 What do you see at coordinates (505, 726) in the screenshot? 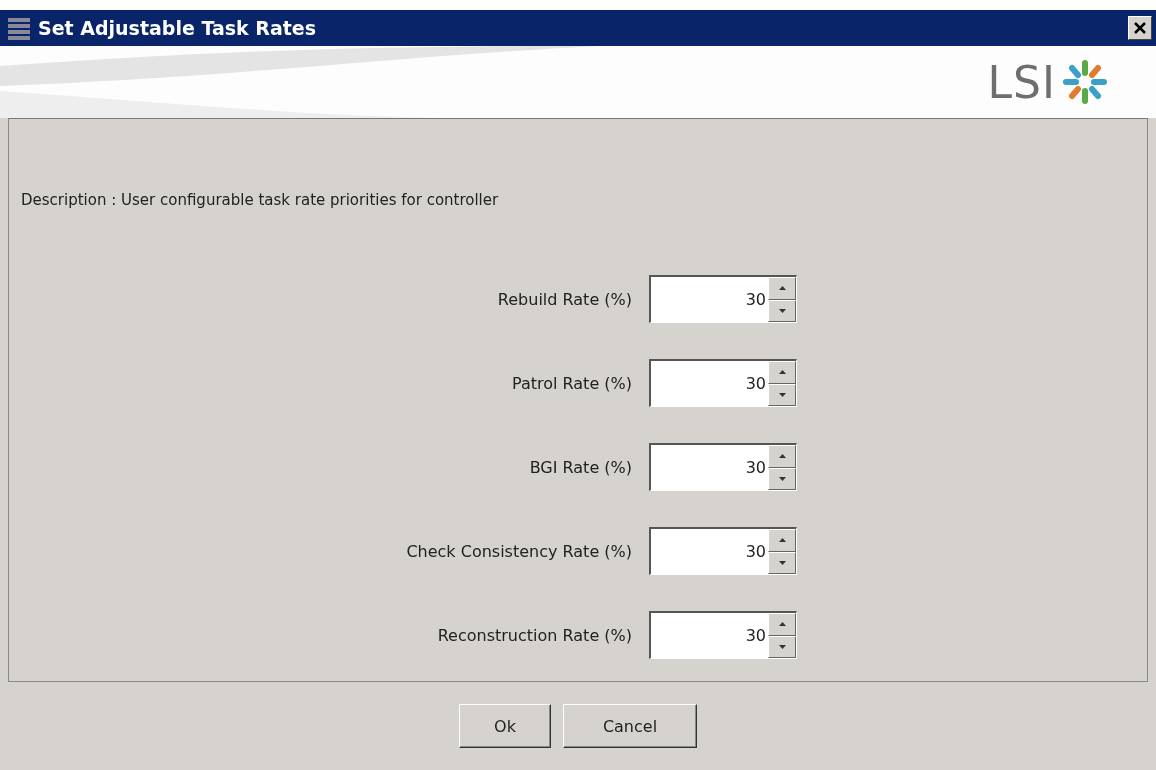
I see `ok-button: Ok` at bounding box center [505, 726].